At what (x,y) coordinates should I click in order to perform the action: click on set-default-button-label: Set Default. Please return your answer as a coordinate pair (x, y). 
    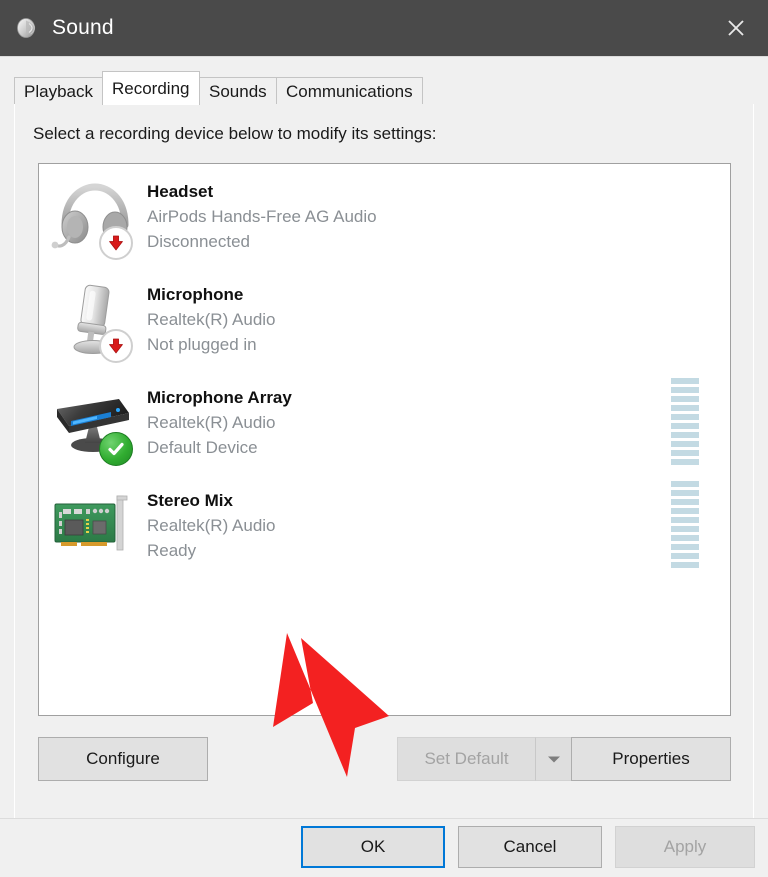
    Looking at the image, I should click on (466, 758).